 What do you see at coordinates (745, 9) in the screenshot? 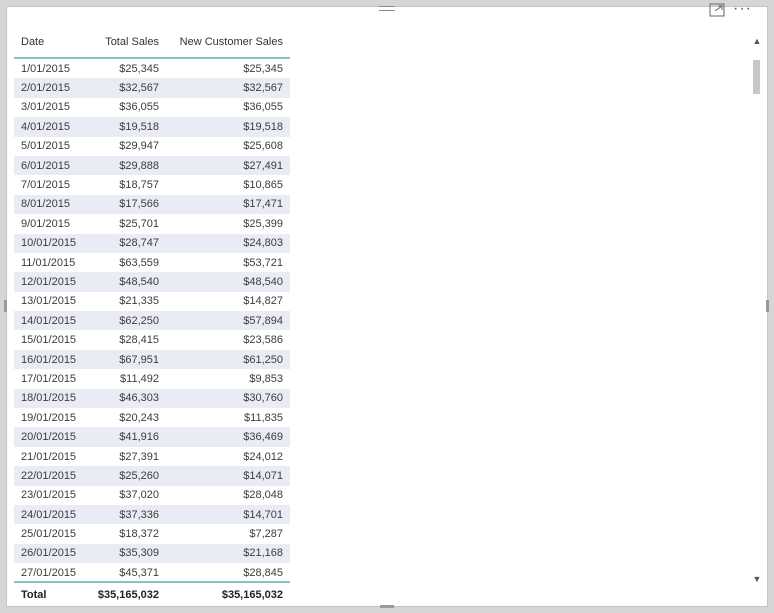
I see `more-options-icon: ···` at bounding box center [745, 9].